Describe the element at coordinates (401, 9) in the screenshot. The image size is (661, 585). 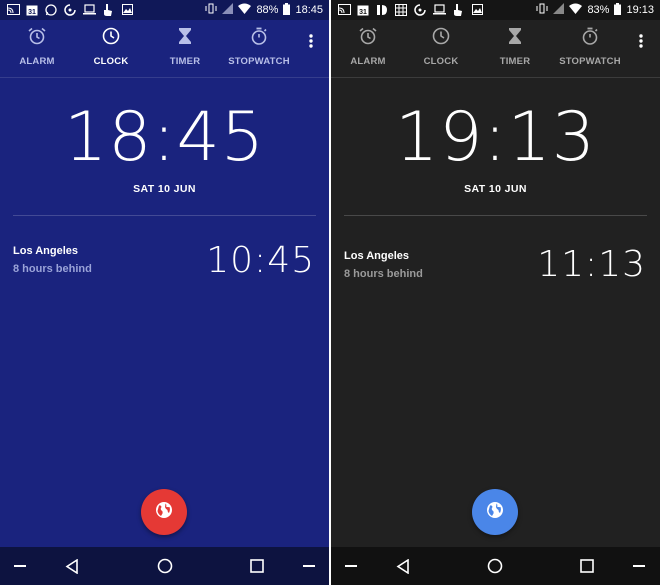
I see `grid-calendar-icon` at that location.